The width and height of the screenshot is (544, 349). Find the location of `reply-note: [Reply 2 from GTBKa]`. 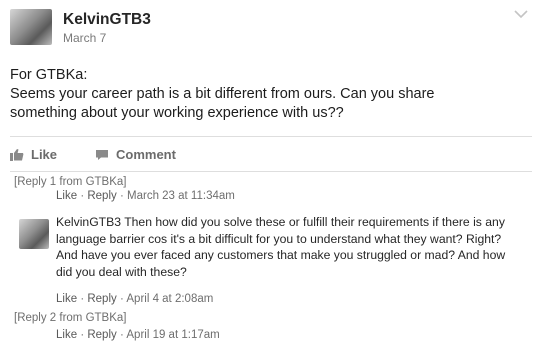

reply-note: [Reply 2 from GTBKa] is located at coordinates (70, 318).